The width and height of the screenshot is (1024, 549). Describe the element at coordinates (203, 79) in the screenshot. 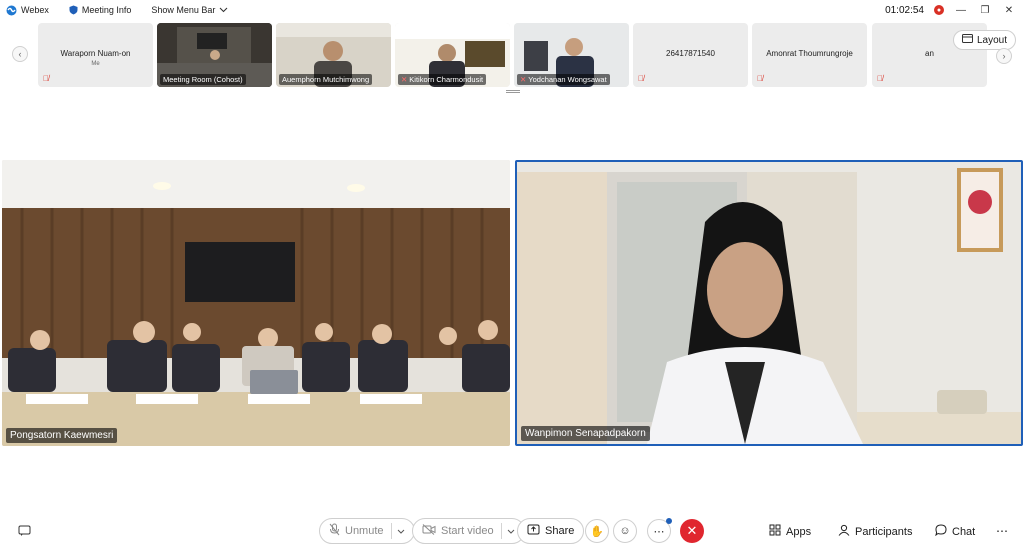

I see `participant-name: Meeting Room (Cohost)` at that location.